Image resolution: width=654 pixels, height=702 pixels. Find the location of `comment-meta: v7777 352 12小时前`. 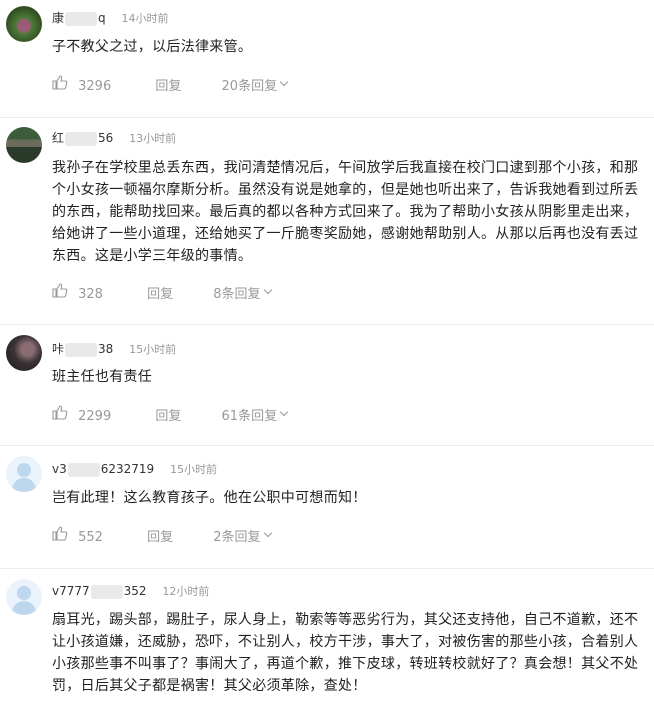

comment-meta: v7777 352 12小时前 is located at coordinates (130, 591).